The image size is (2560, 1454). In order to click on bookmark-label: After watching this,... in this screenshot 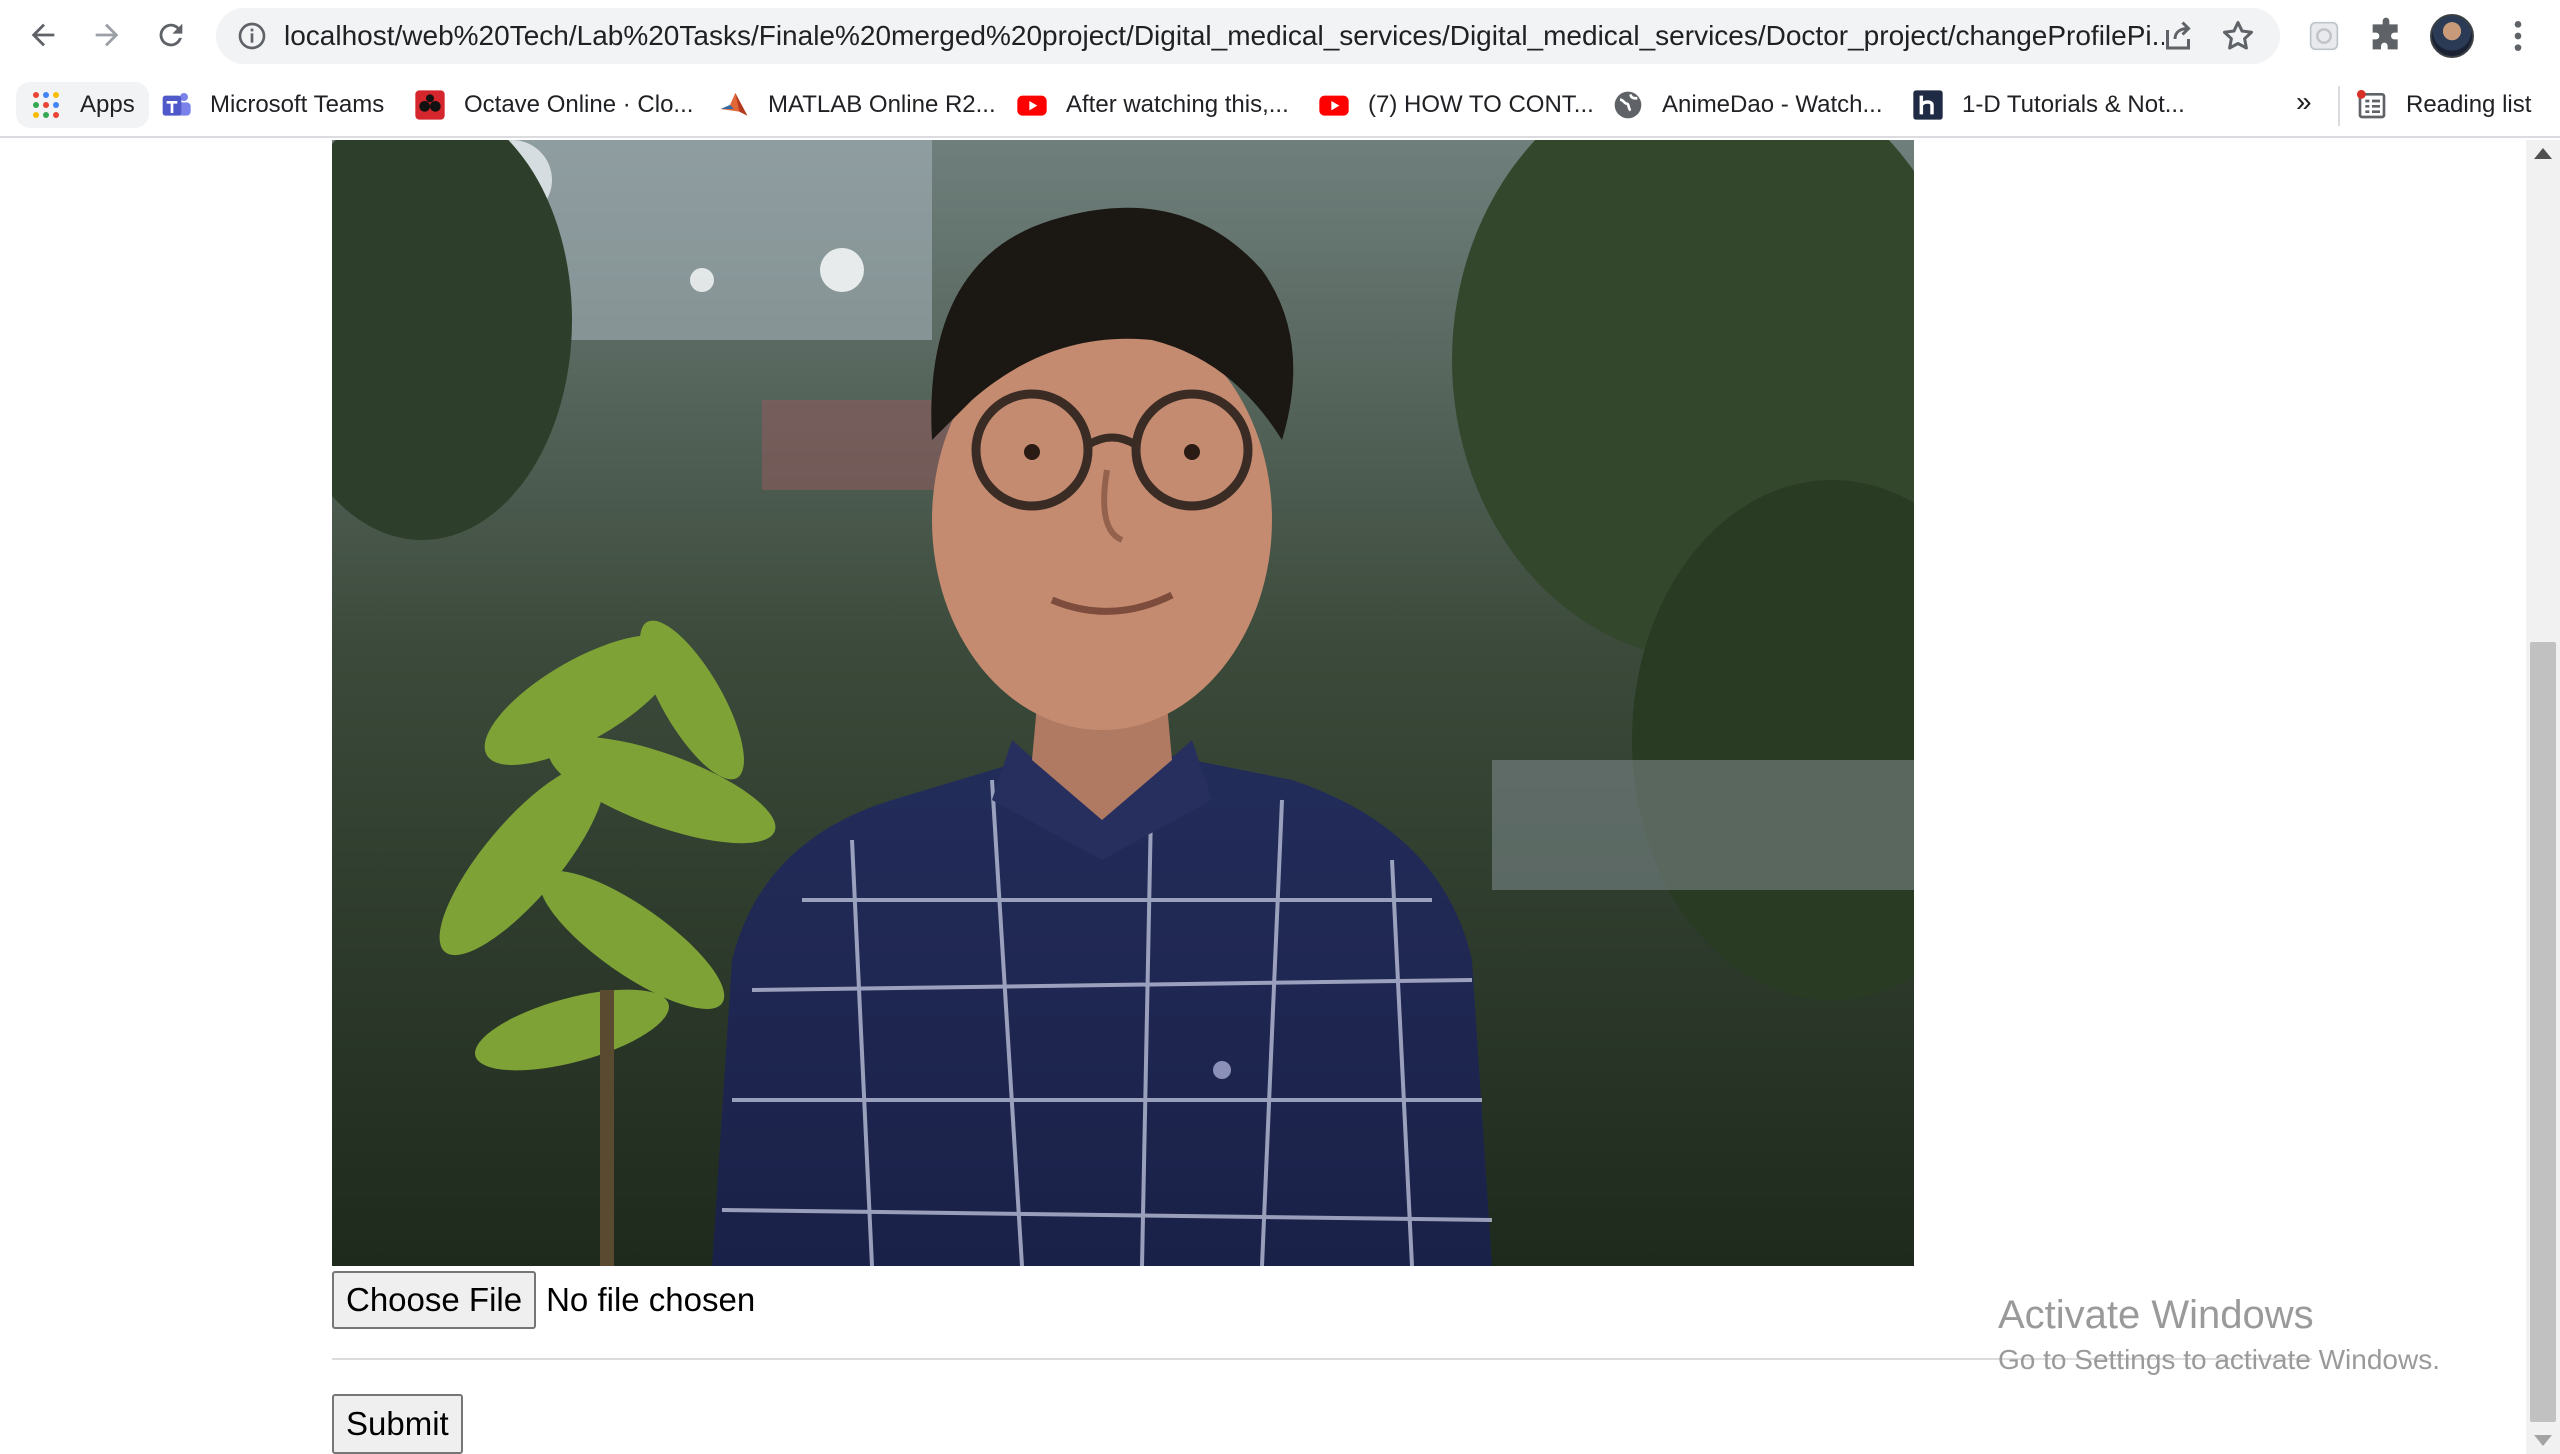, I will do `click(1177, 104)`.